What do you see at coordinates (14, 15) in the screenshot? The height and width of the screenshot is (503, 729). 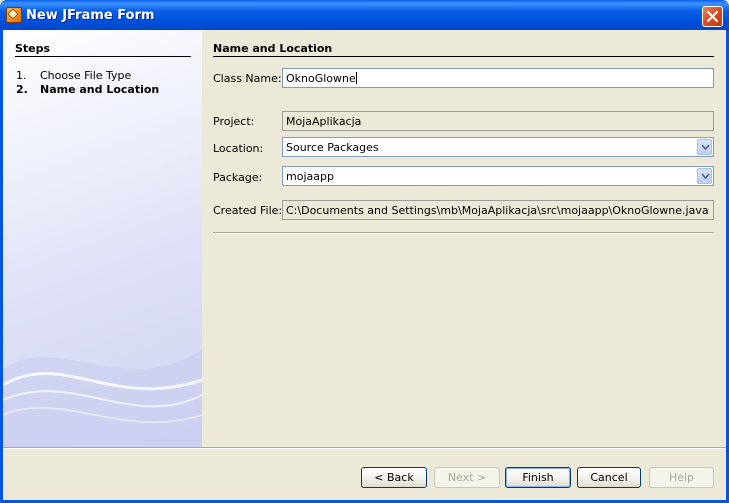 I see `java-form-icon` at bounding box center [14, 15].